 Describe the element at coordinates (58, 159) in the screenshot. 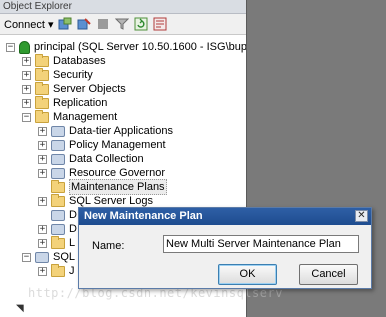

I see `data-collection-icon` at that location.